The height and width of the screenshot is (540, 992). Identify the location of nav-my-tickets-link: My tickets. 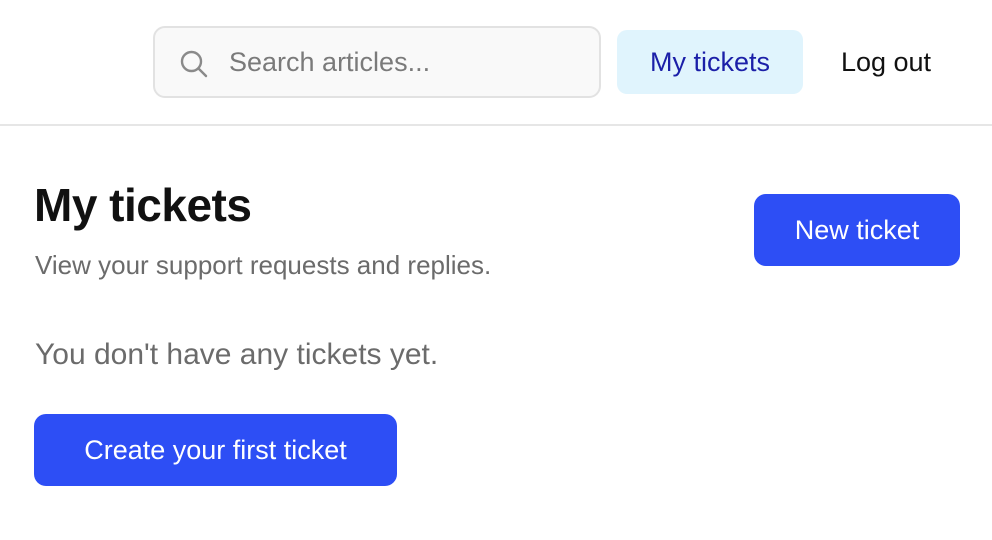
(710, 62).